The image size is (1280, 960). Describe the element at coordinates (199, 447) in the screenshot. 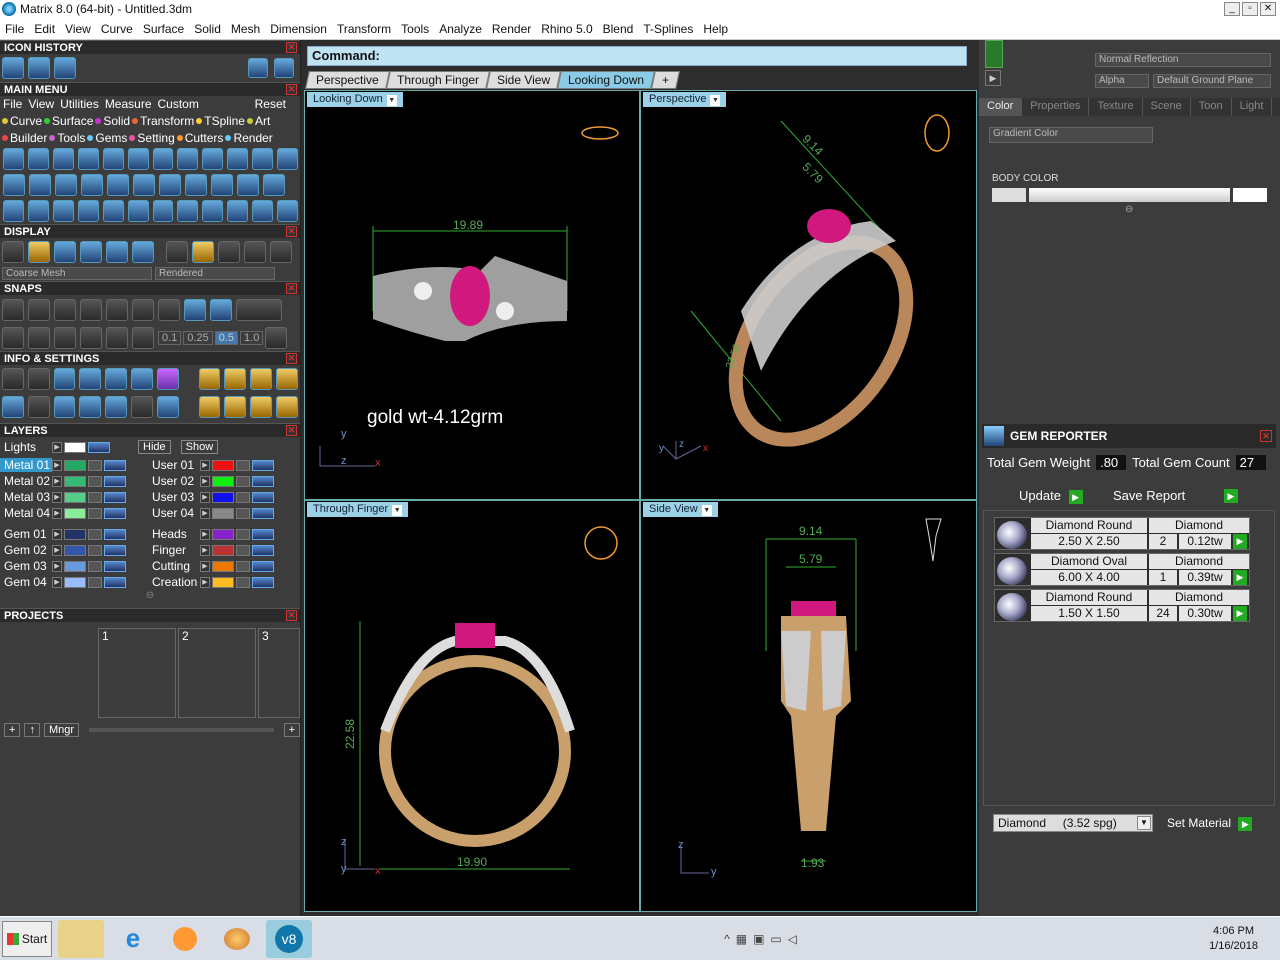

I see `show-button: Show` at that location.